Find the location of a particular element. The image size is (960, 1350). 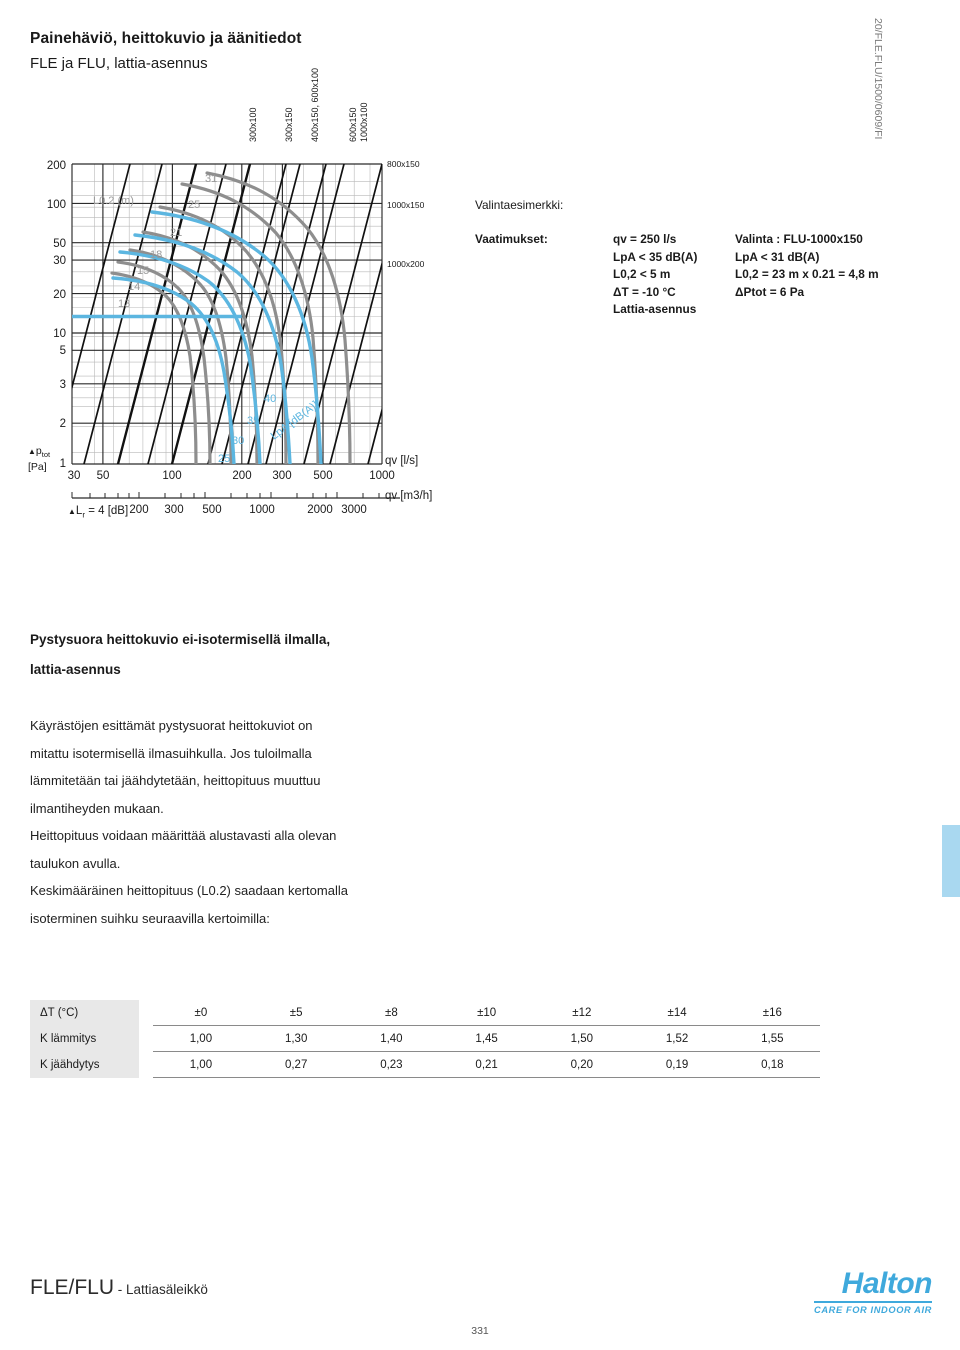

footer-product-title: FLE/FLU - Lattiasäleikkö is located at coordinates (119, 1288).